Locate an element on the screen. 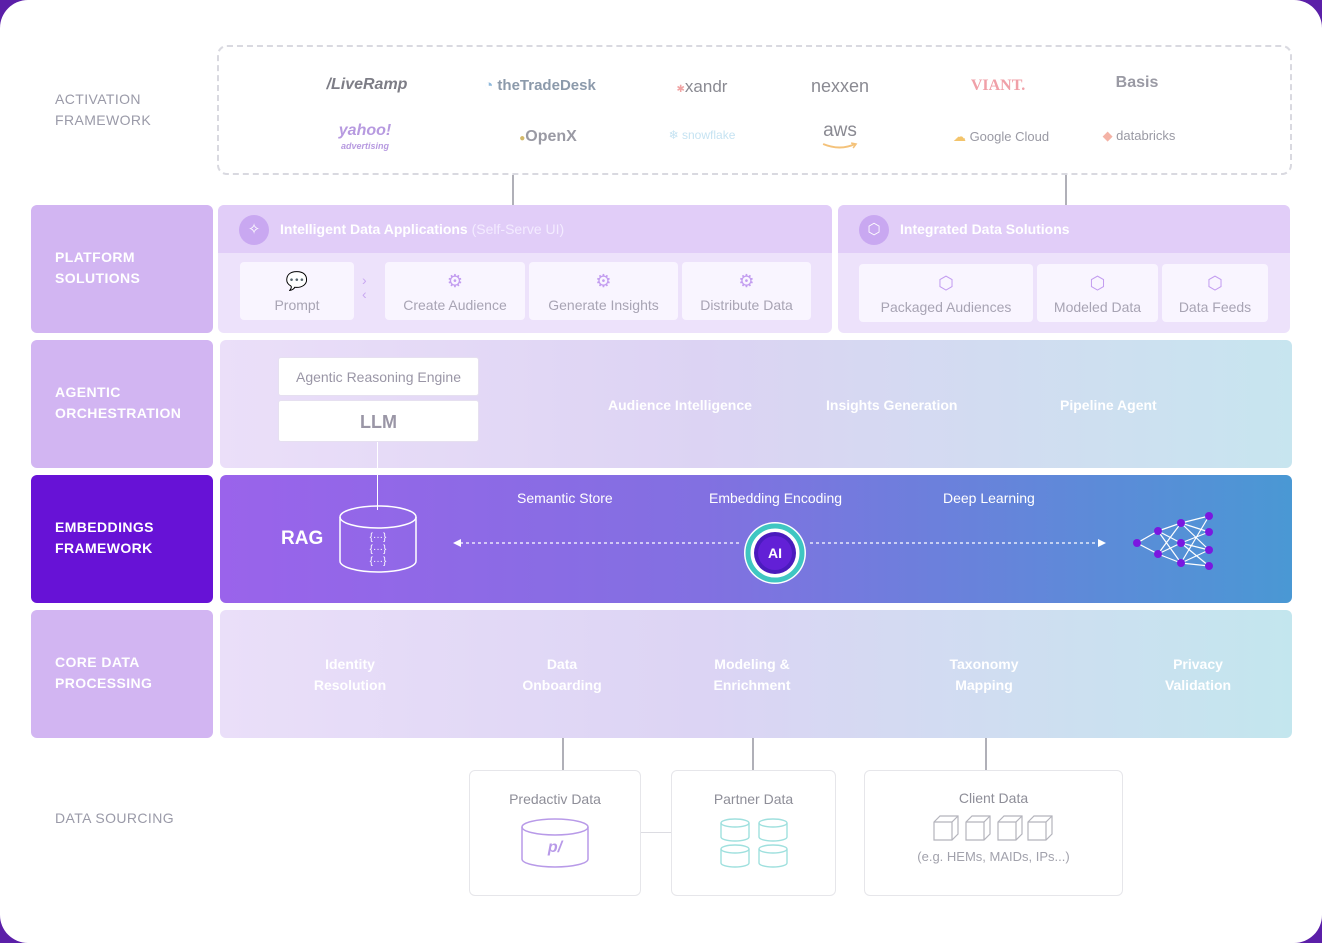 This screenshot has height=943, width=1322. partner-data-box: Partner Data is located at coordinates (753, 833).